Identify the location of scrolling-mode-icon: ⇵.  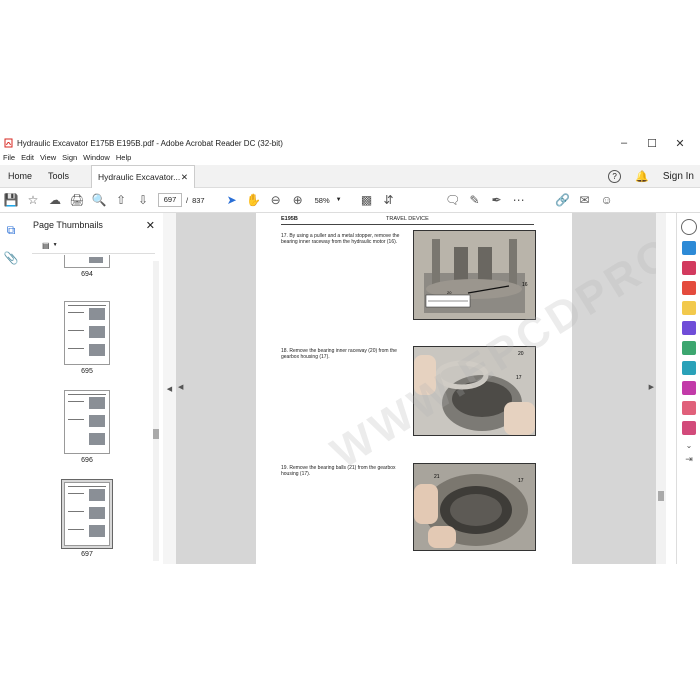
(389, 200).